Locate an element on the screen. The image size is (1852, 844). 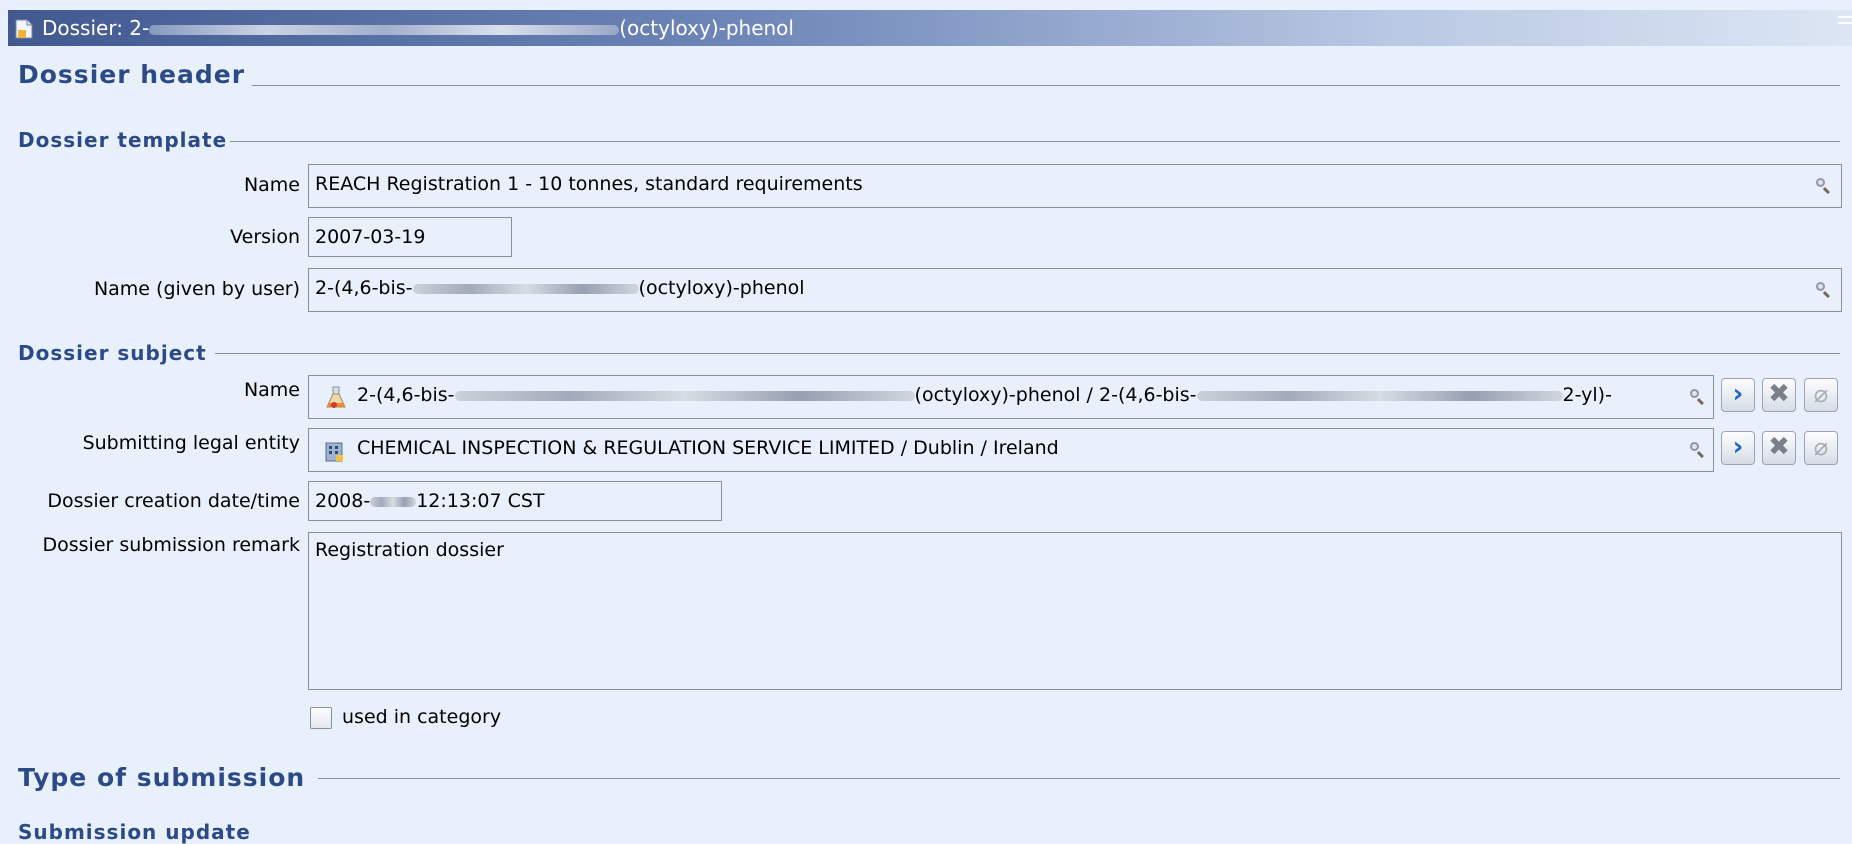
window-title: Dossier: 2- (octyloxy)-phenol is located at coordinates (418, 28).